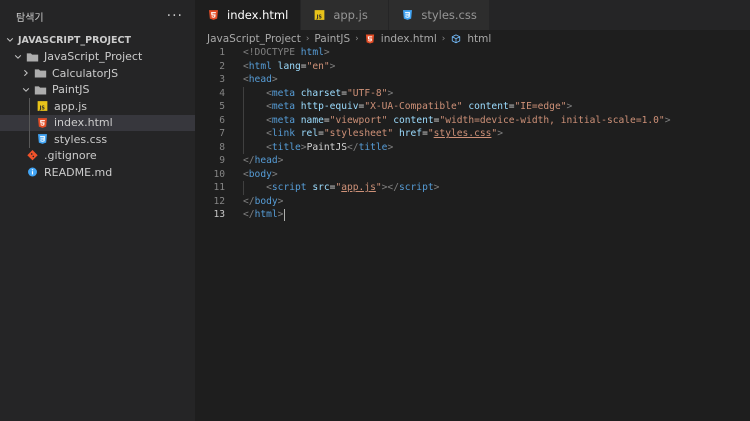 The width and height of the screenshot is (750, 421). I want to click on workspace-root: JAVASCRIPT_PROJECT, so click(97, 40).